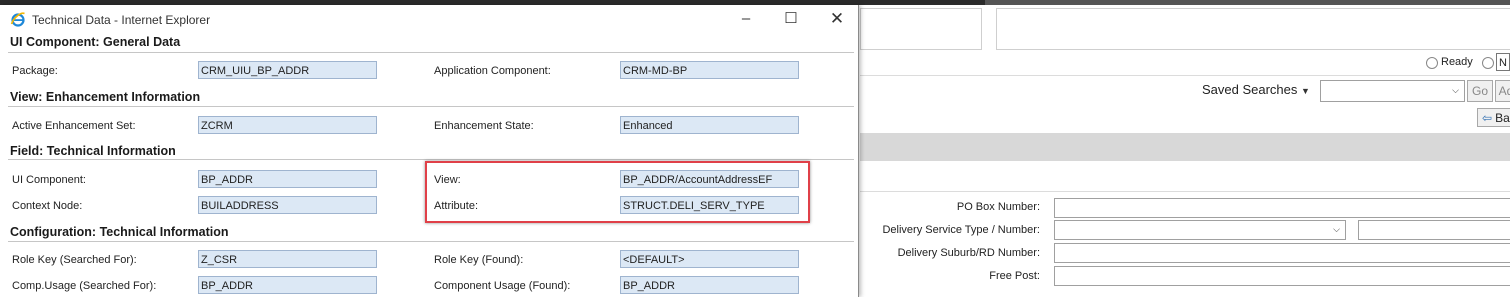 Image resolution: width=1510 pixels, height=297 pixels. I want to click on n-field: N, so click(1503, 62).